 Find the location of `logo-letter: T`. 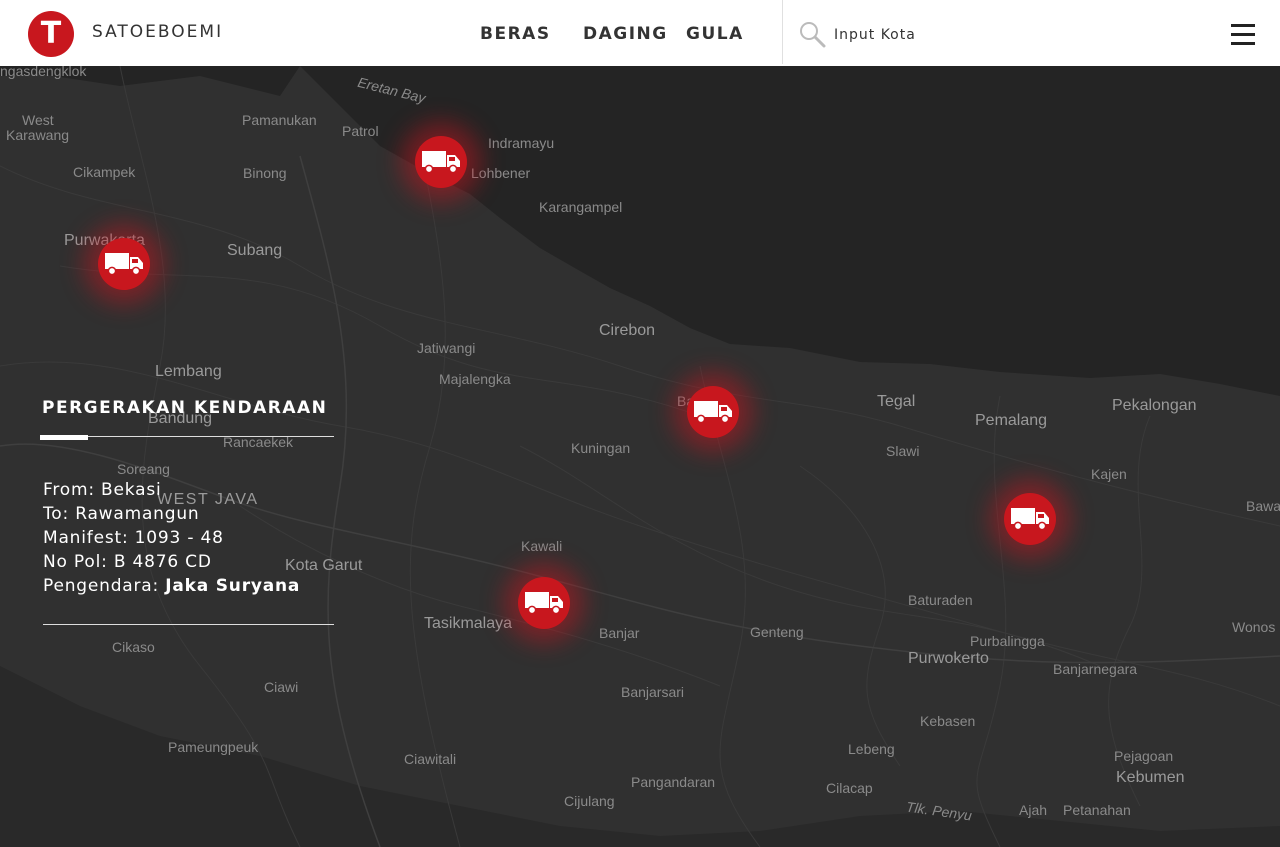

logo-letter: T is located at coordinates (51, 33).